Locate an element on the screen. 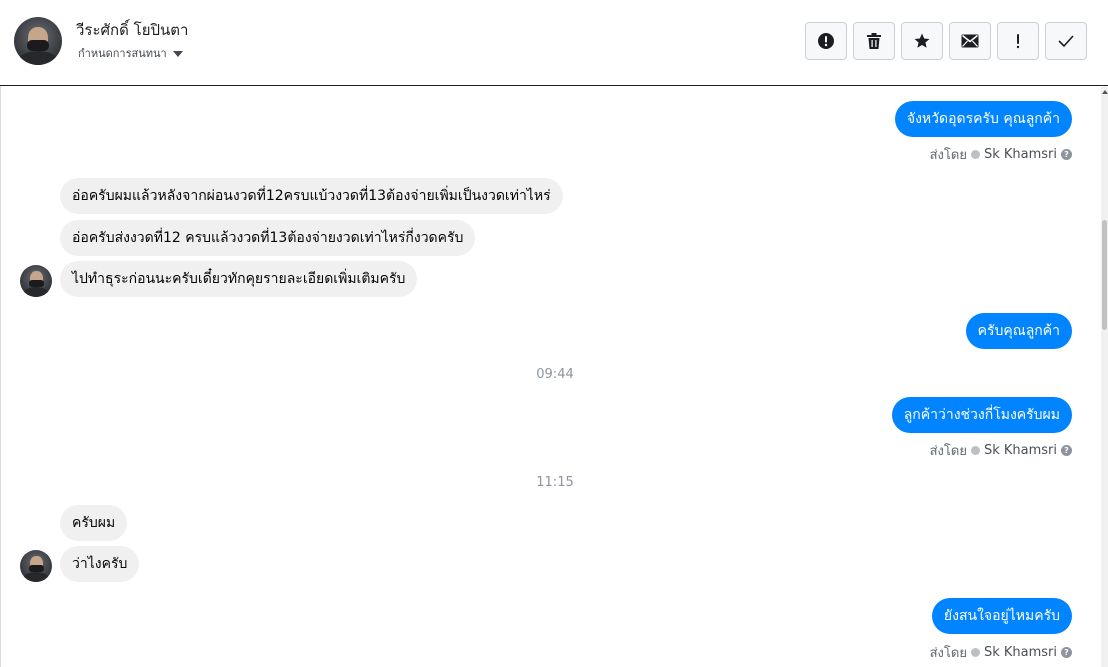 The width and height of the screenshot is (1108, 667). alert-circle-icon is located at coordinates (826, 41).